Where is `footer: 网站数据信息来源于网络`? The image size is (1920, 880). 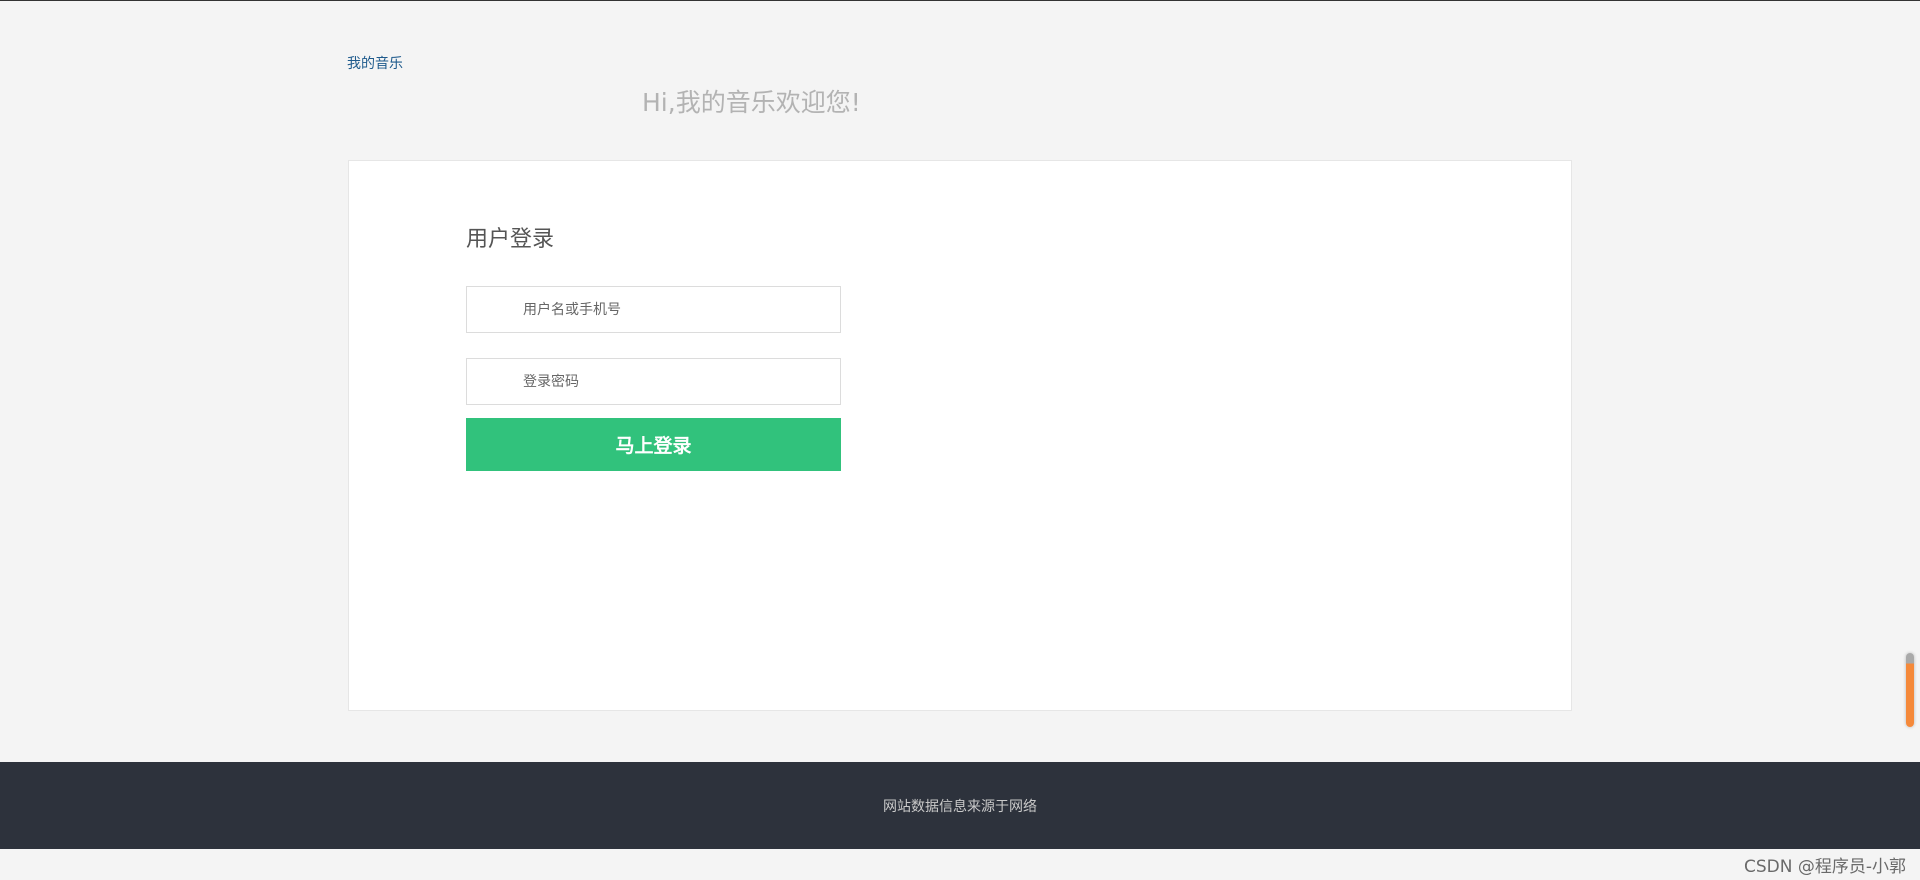 footer: 网站数据信息来源于网络 is located at coordinates (960, 805).